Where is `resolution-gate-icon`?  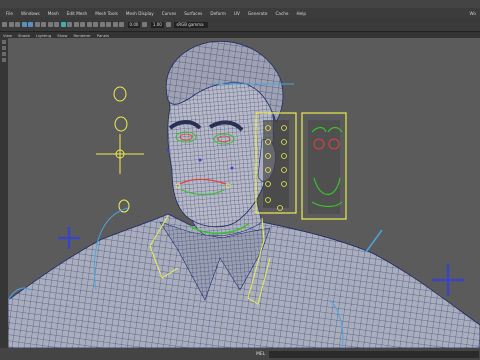
resolution-gate-icon is located at coordinates (82, 24).